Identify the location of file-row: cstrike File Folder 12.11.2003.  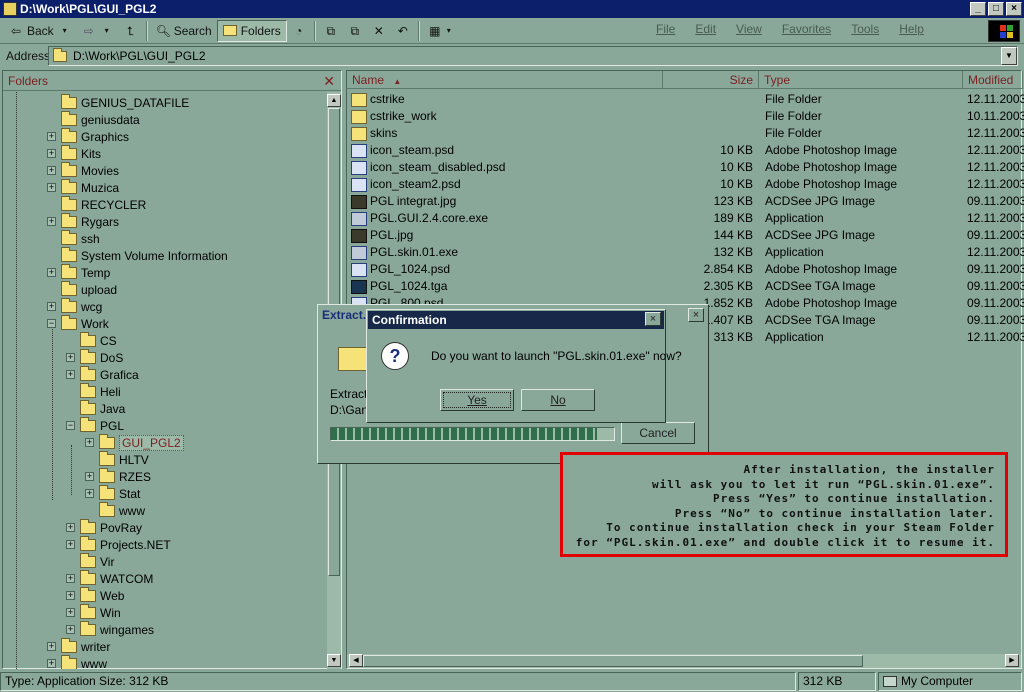
(685, 99).